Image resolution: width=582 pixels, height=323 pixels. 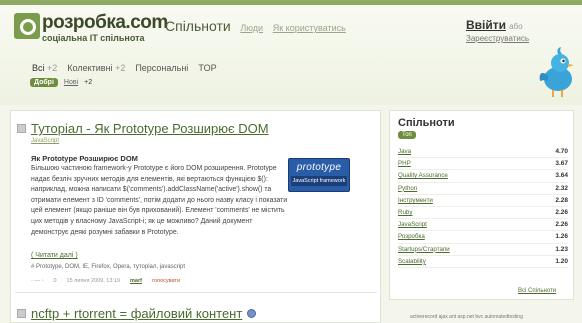 What do you see at coordinates (105, 23) in the screenshot?
I see `logo-text: розробка.com` at bounding box center [105, 23].